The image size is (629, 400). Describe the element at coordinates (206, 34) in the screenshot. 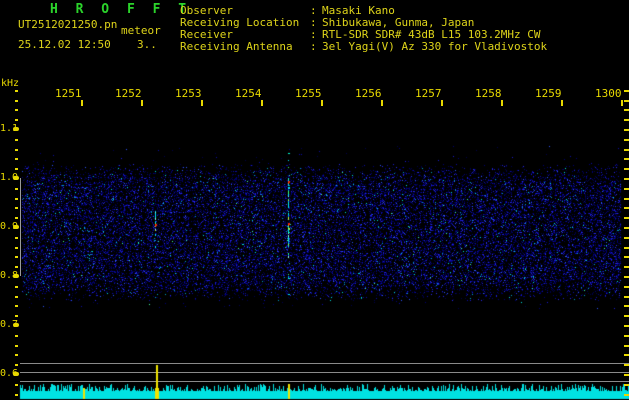

I see `station-field-label: Receiver` at that location.